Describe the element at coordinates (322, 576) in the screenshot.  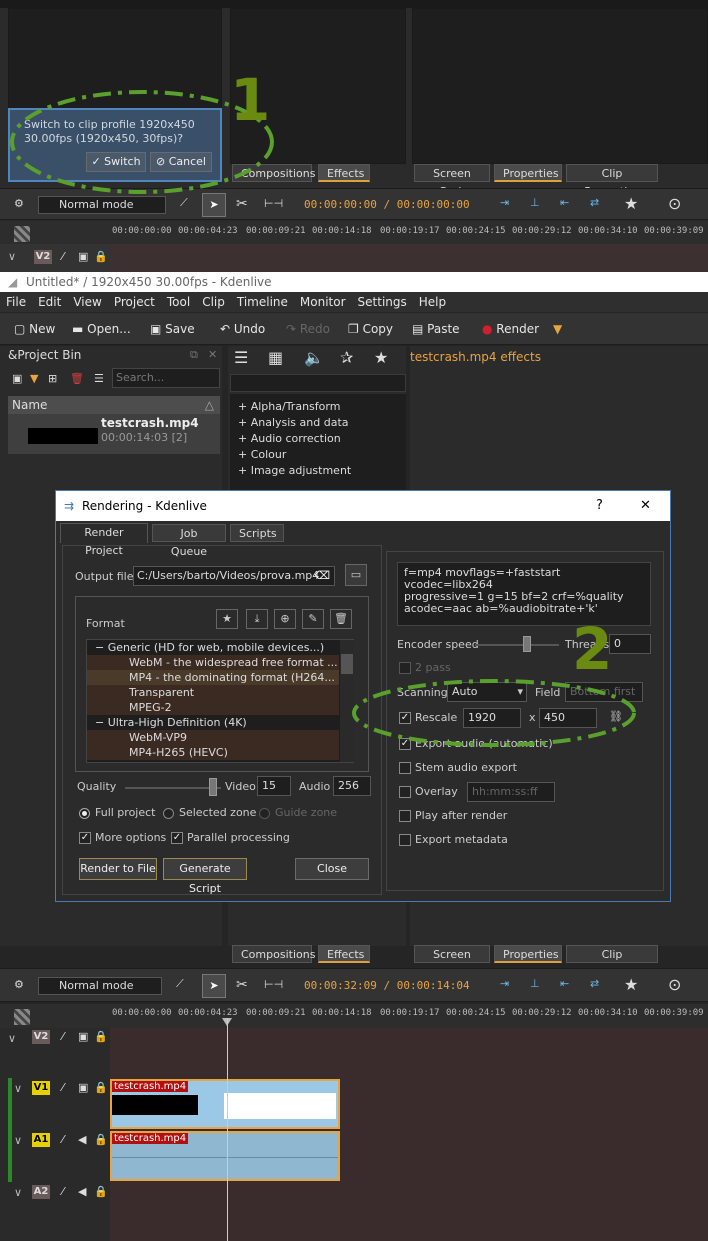
I see `clear-icon: ⌫` at that location.